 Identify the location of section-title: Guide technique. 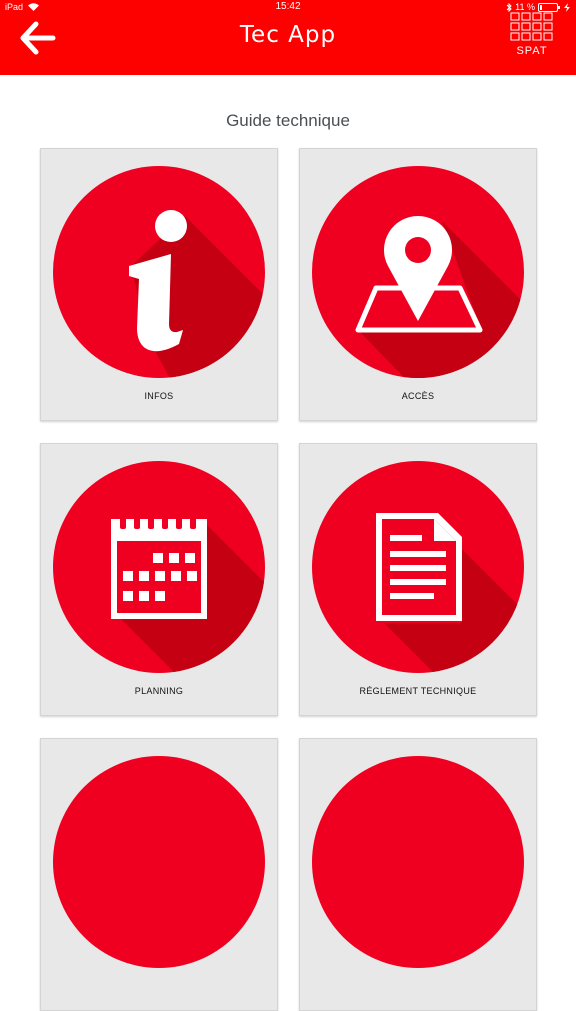
(288, 120).